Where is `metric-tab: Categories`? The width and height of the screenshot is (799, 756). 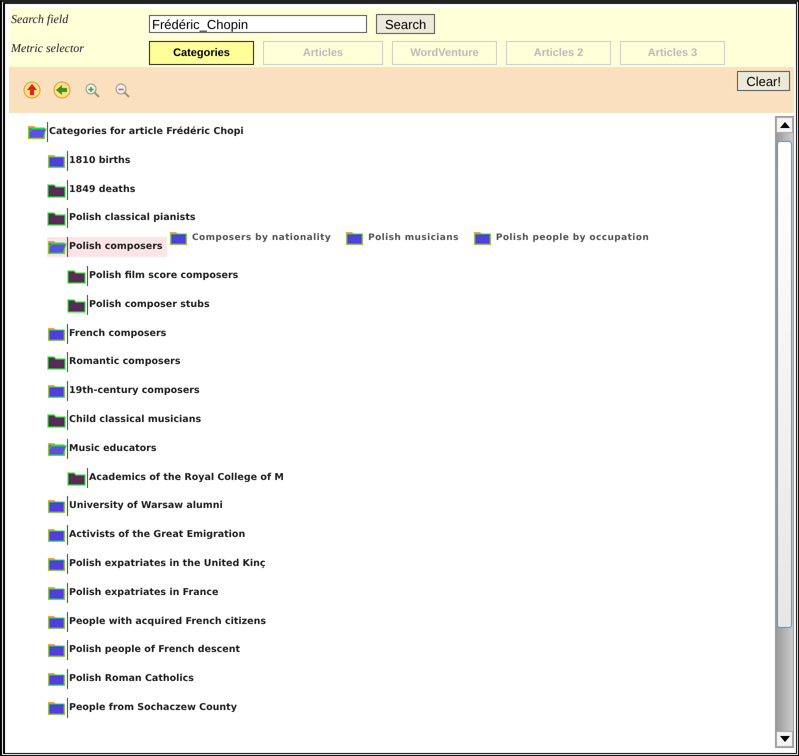 metric-tab: Categories is located at coordinates (201, 53).